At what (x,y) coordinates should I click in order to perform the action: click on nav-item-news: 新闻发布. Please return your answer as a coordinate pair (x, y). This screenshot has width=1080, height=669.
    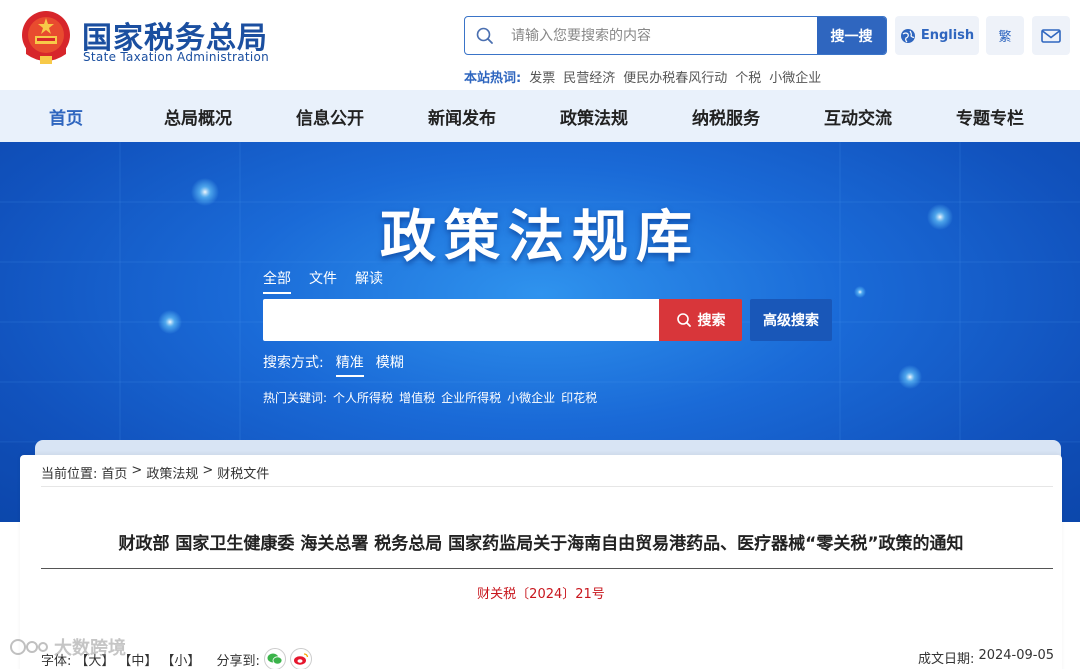
    Looking at the image, I should click on (462, 116).